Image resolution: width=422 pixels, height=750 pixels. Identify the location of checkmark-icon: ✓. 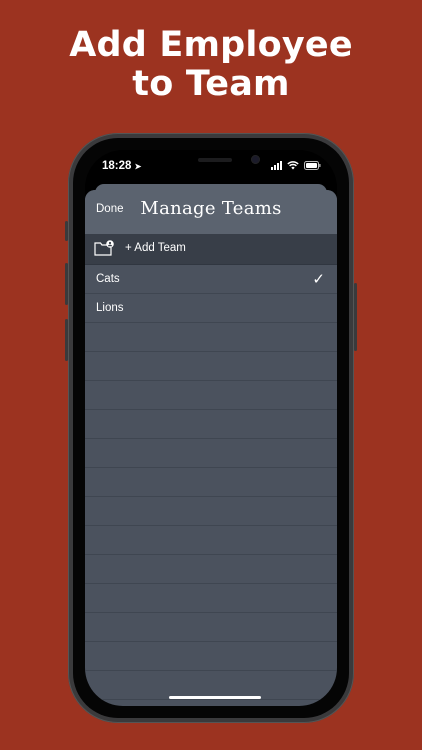
(318, 279).